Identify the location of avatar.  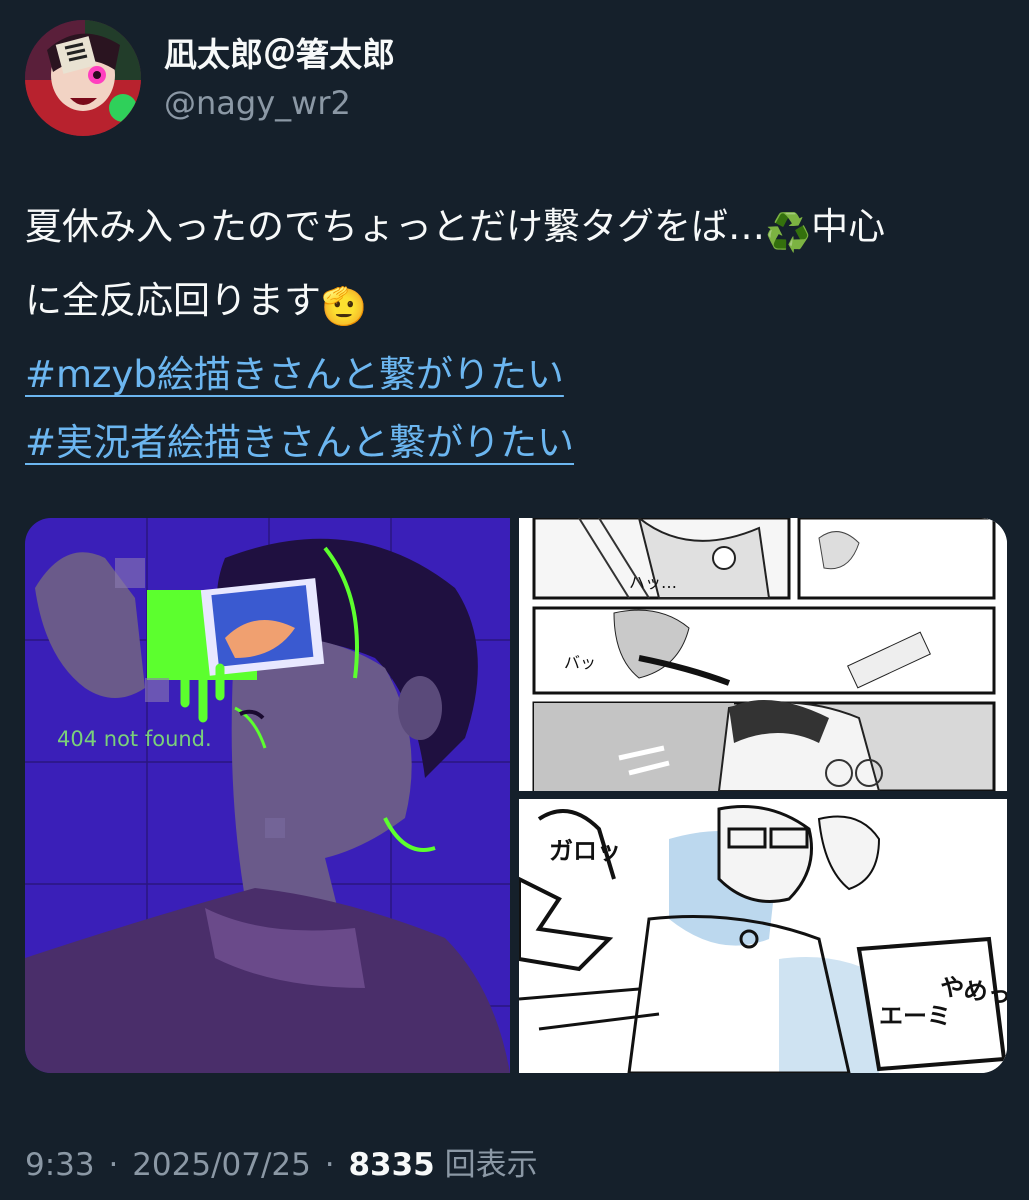
(83, 78).